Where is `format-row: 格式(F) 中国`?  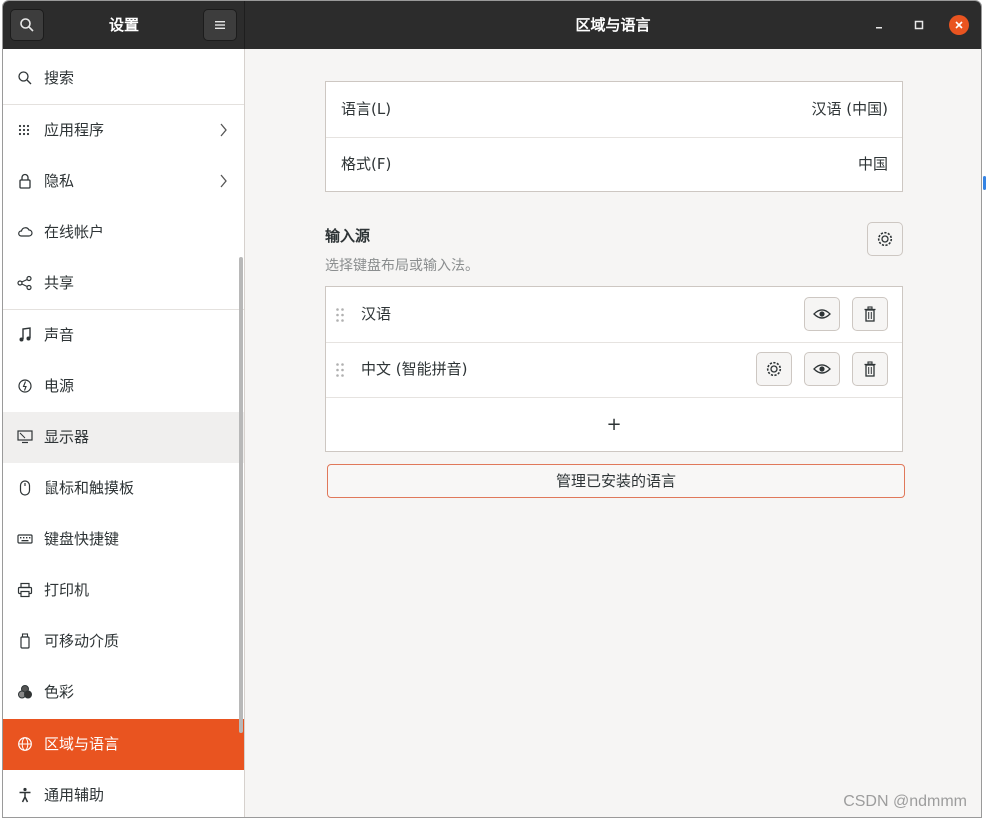 format-row: 格式(F) 中国 is located at coordinates (614, 164).